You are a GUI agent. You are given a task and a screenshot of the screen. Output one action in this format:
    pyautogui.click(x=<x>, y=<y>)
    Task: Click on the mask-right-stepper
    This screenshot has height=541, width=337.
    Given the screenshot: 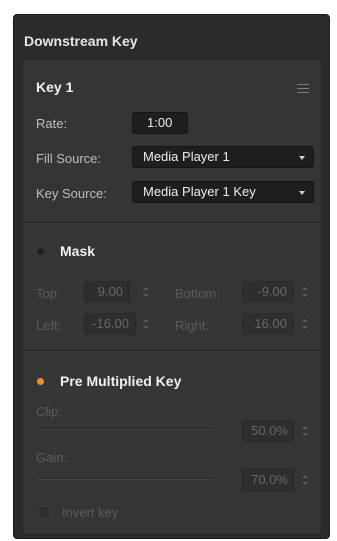 What is the action you would take?
    pyautogui.click(x=305, y=324)
    